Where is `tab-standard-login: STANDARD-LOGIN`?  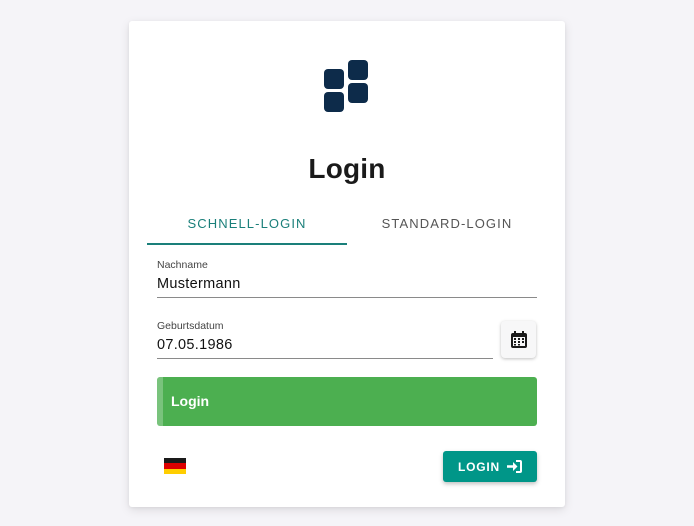
tab-standard-login: STANDARD-LOGIN is located at coordinates (447, 226).